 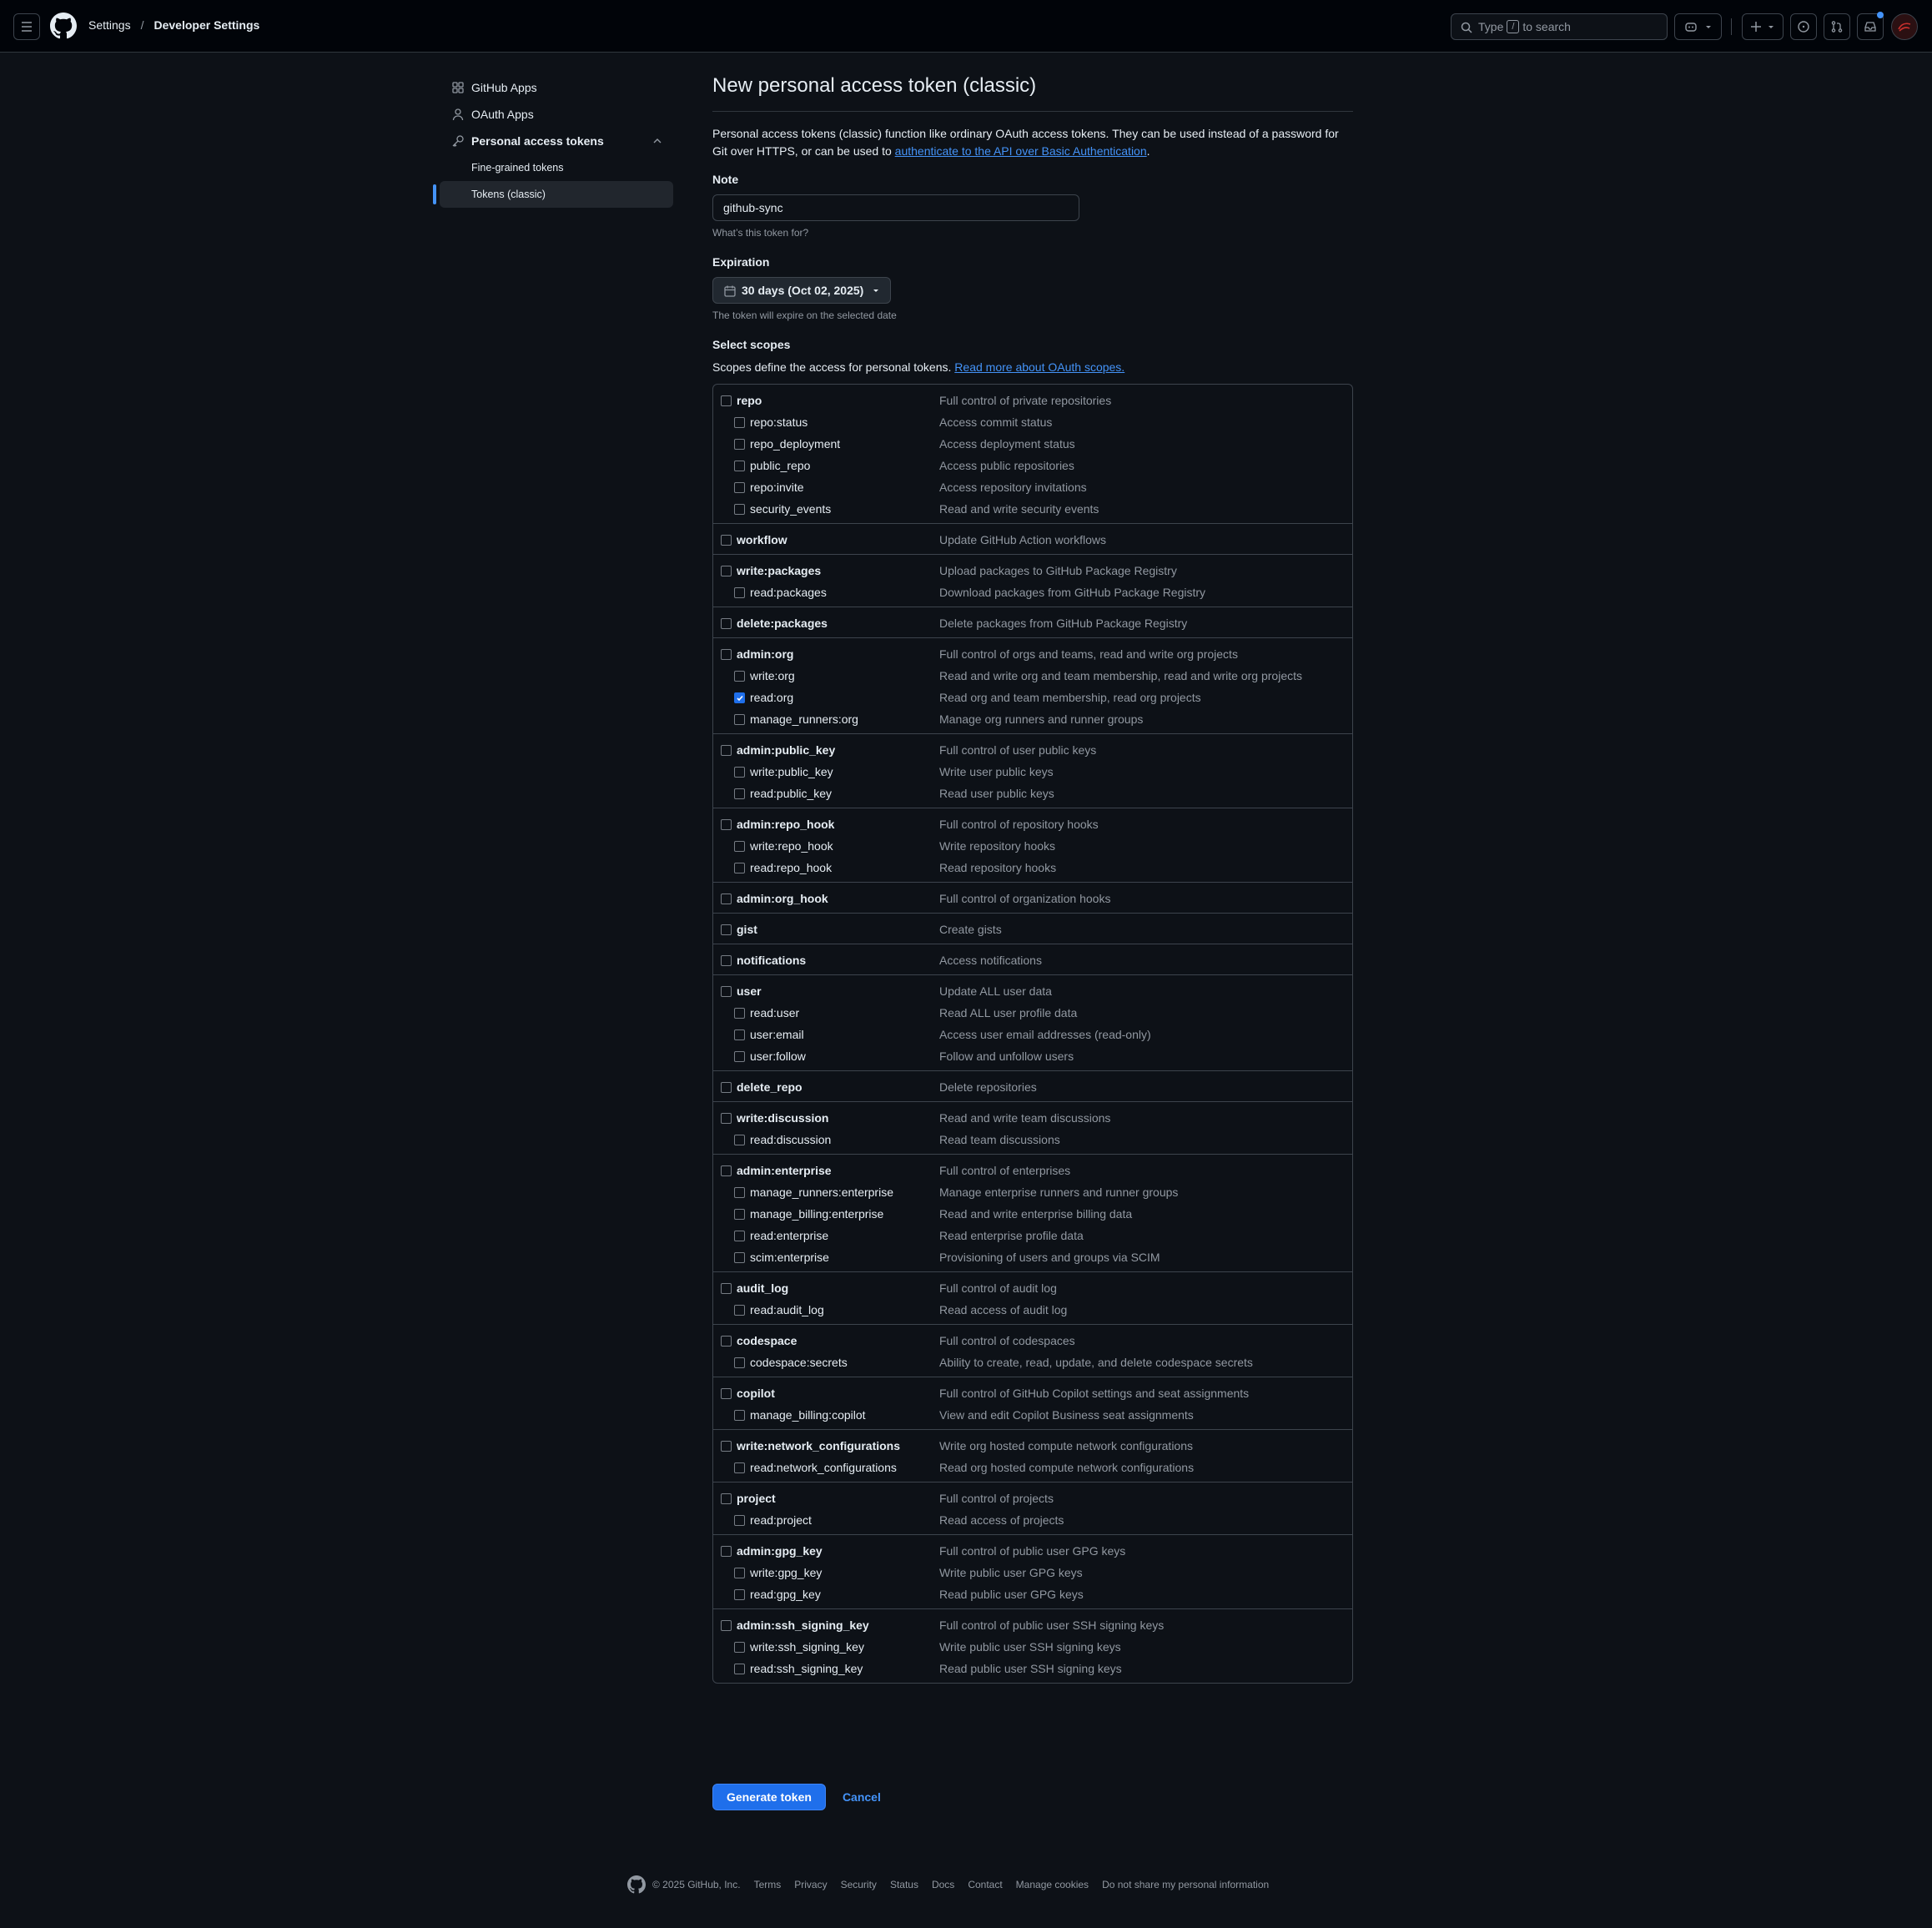 I want to click on breadcrumb-settings: Settings, so click(x=109, y=25).